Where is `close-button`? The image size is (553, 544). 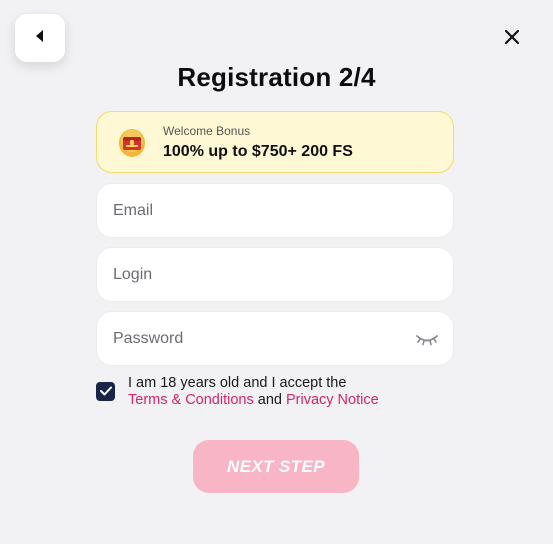
close-button is located at coordinates (512, 39).